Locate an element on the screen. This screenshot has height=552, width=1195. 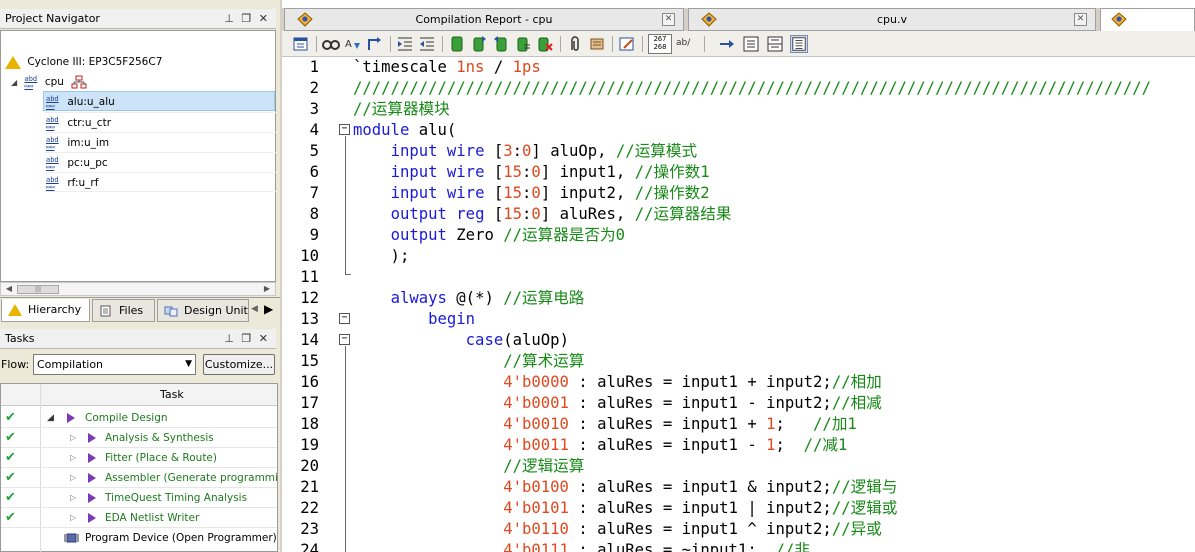
code-line: always @(*) //运算电路 is located at coordinates (469, 298).